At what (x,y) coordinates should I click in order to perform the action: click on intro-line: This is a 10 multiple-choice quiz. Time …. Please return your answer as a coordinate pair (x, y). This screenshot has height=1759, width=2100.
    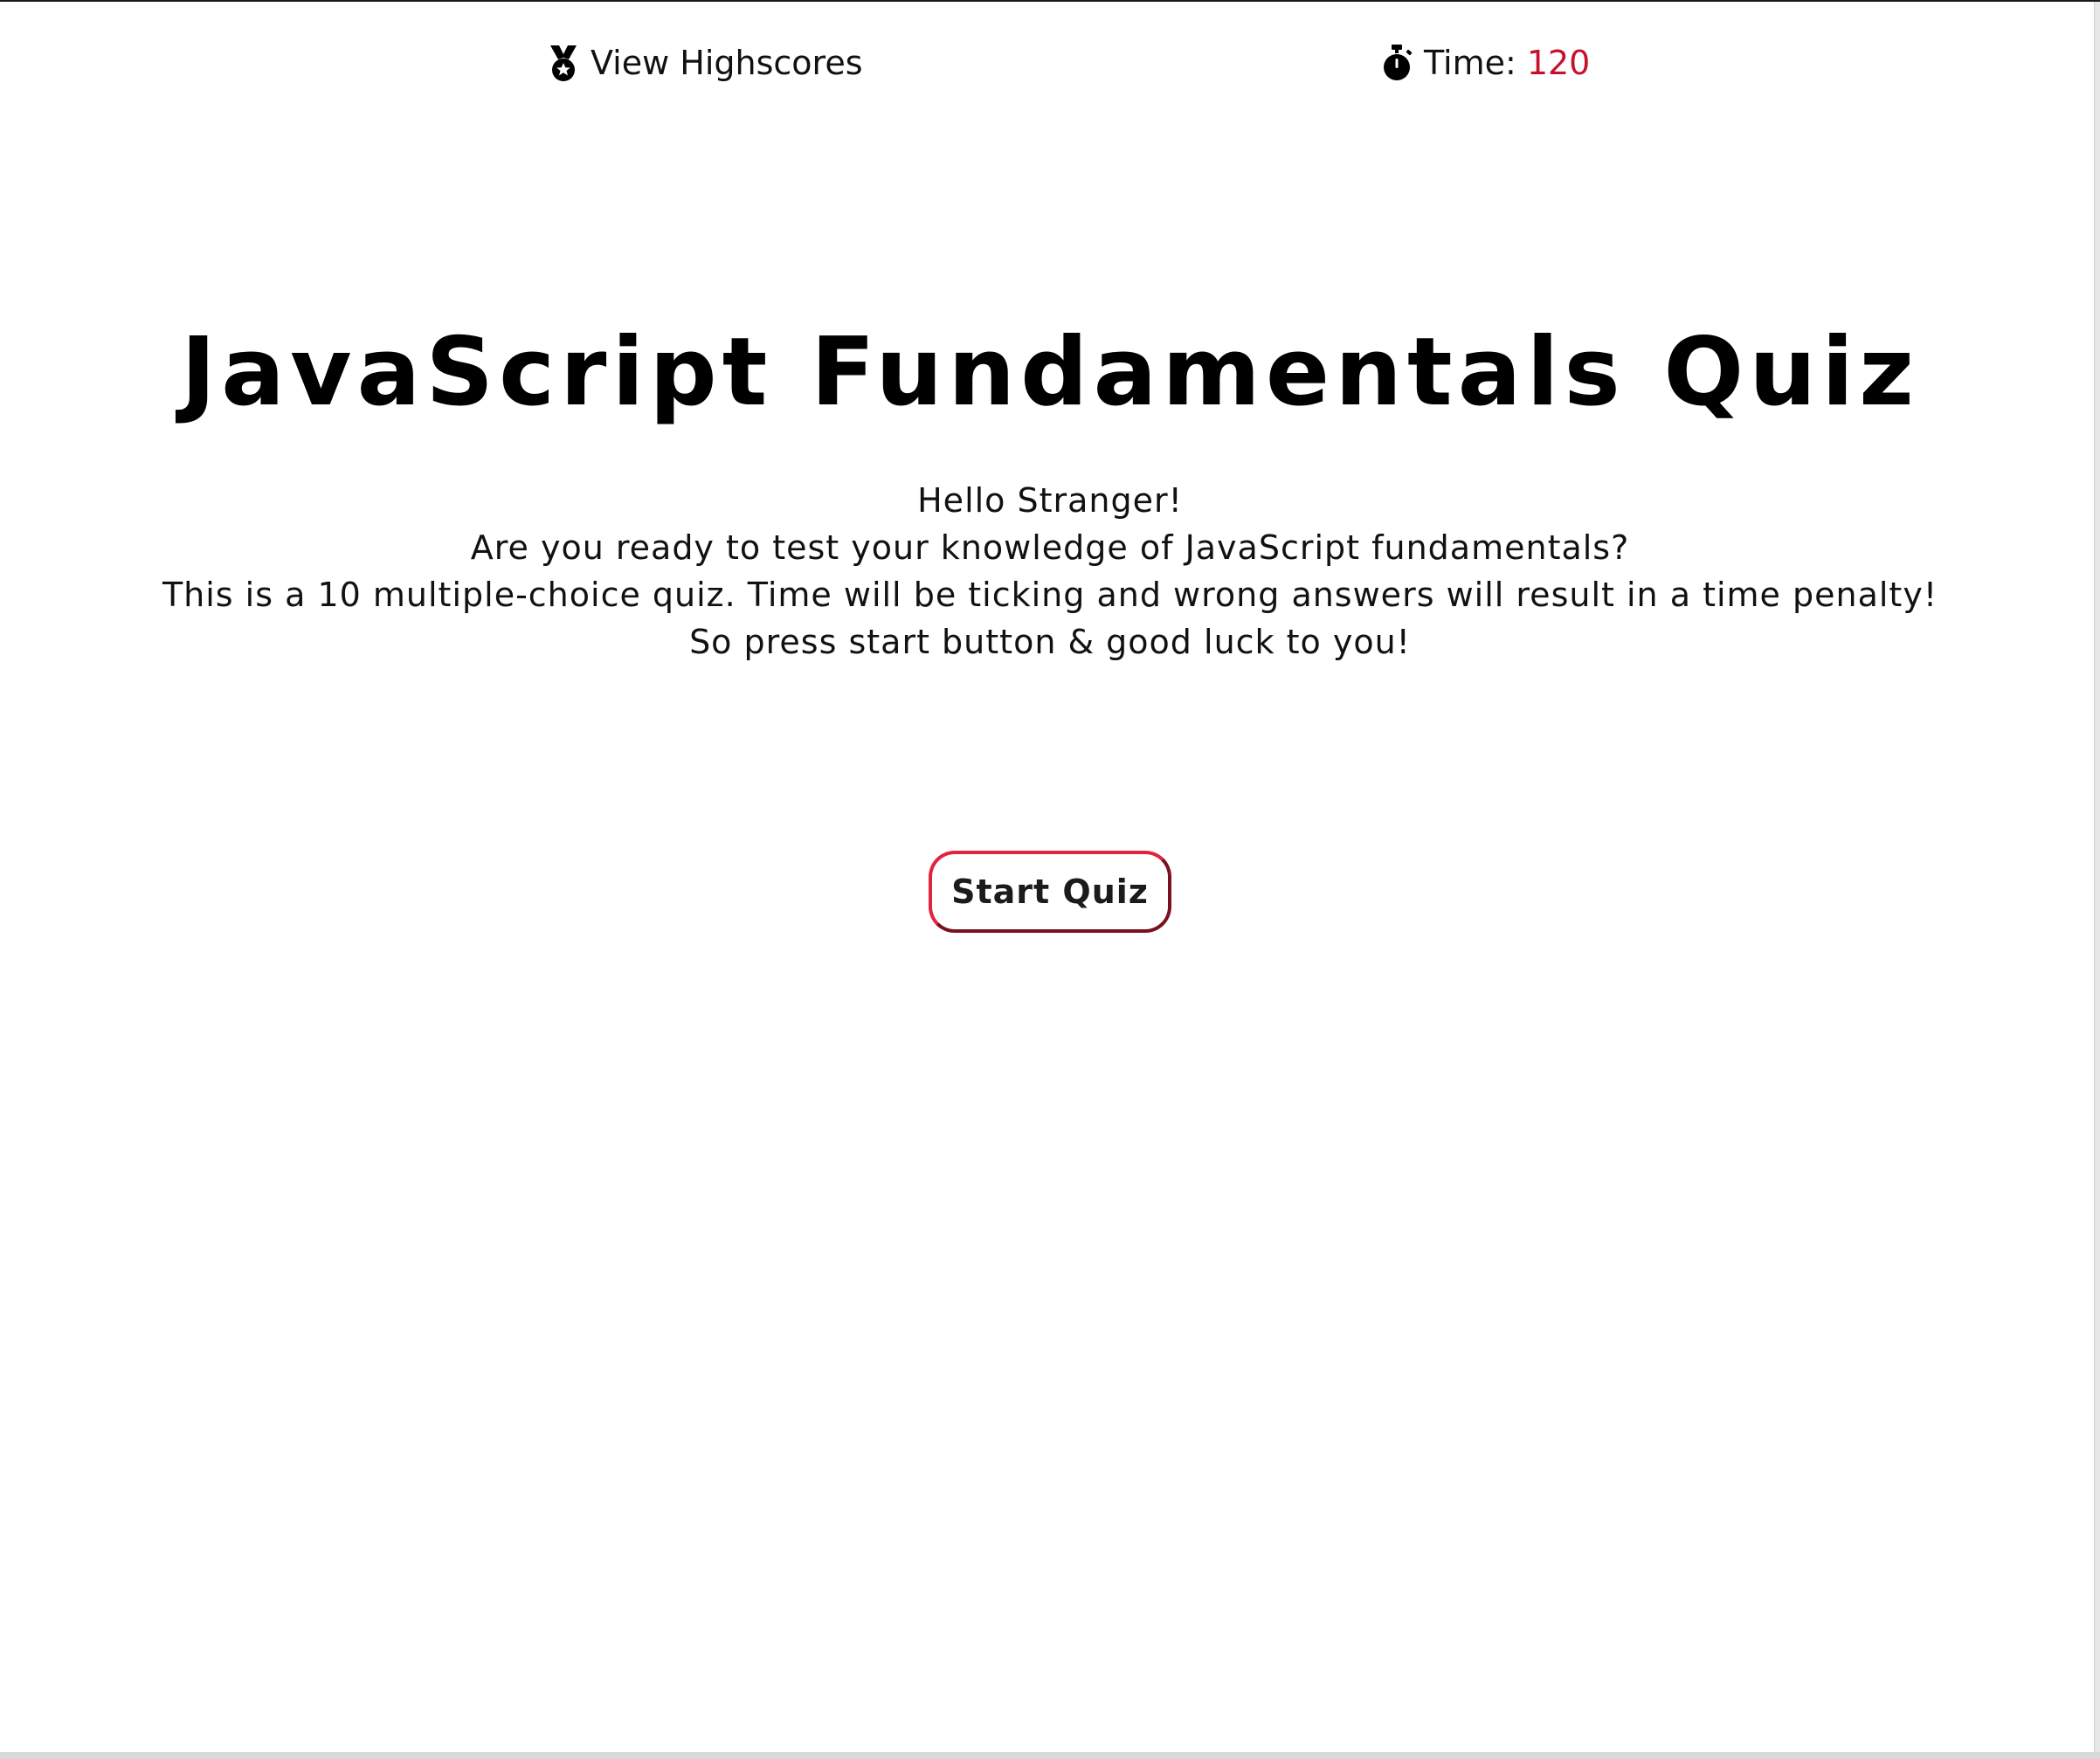
    Looking at the image, I should click on (1050, 595).